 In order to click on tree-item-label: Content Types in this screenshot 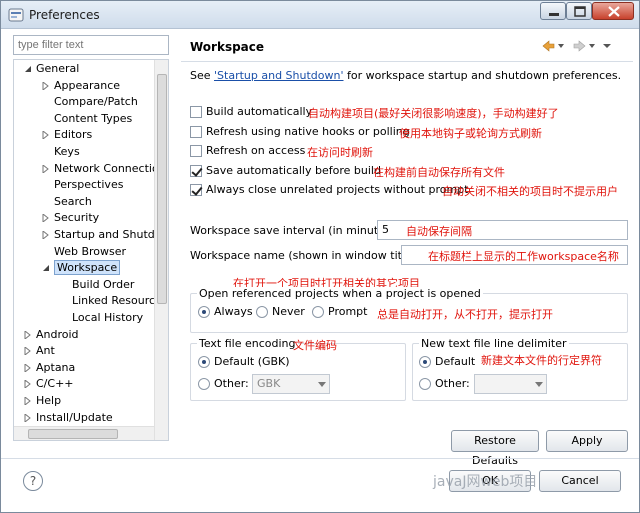, I will do `click(93, 118)`.